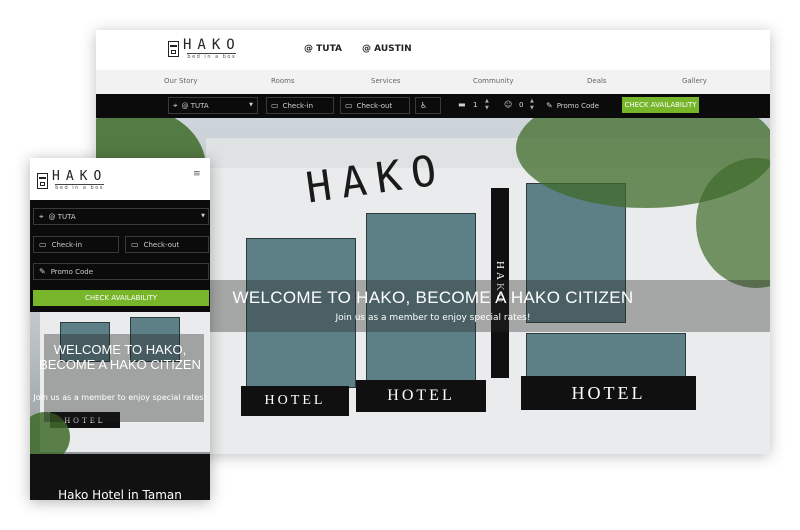 Image resolution: width=800 pixels, height=530 pixels. I want to click on wheelchair-icon: ♿, so click(424, 105).